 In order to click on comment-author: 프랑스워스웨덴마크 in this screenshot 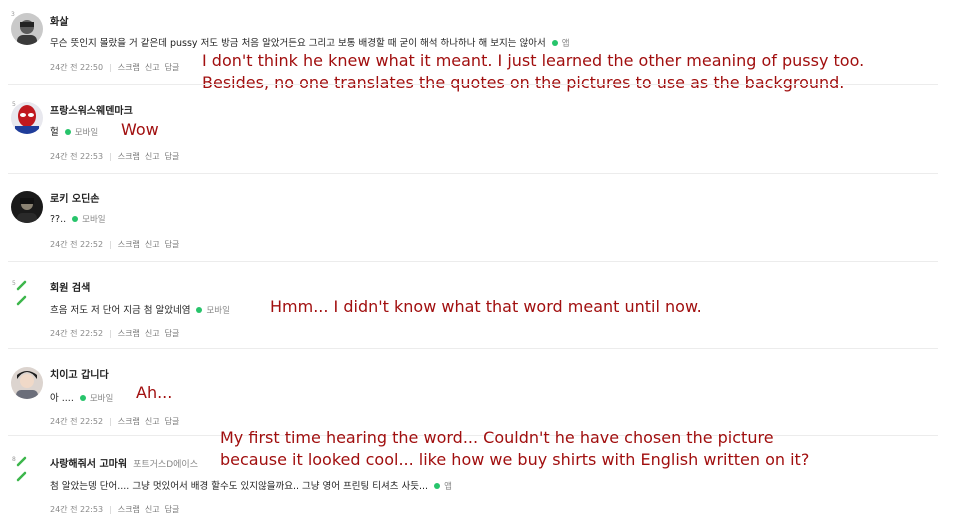, I will do `click(91, 109)`.